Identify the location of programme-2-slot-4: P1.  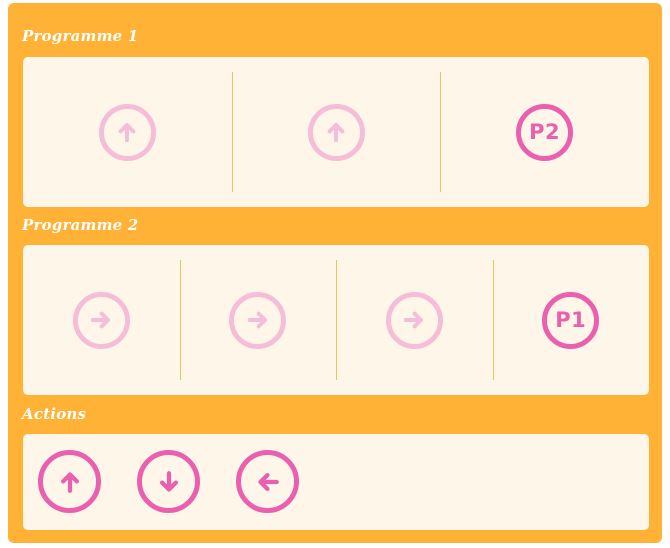
(571, 320).